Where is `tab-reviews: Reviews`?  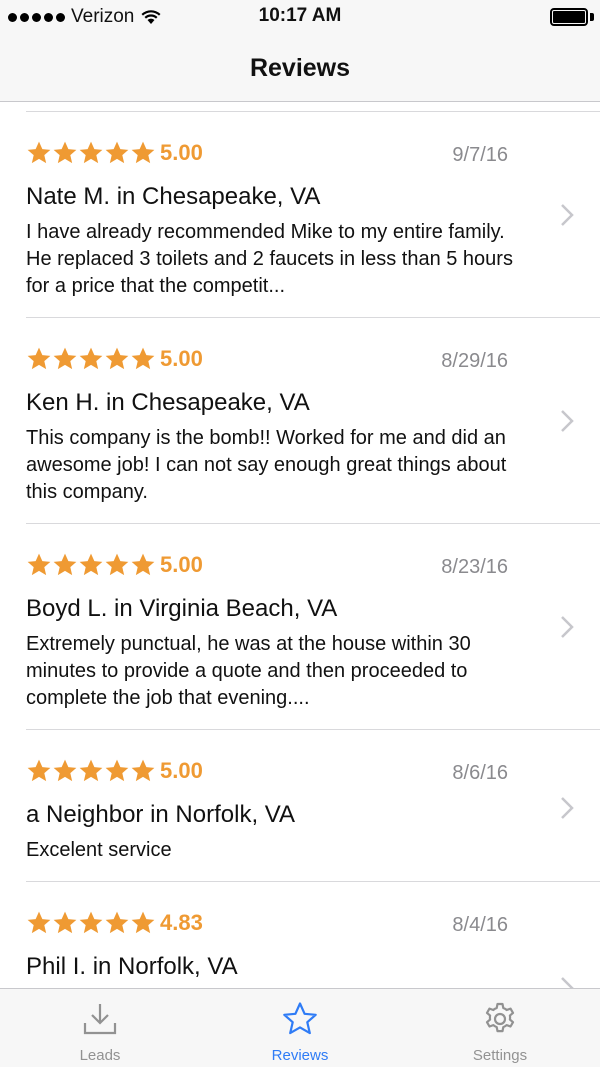 tab-reviews: Reviews is located at coordinates (300, 1028).